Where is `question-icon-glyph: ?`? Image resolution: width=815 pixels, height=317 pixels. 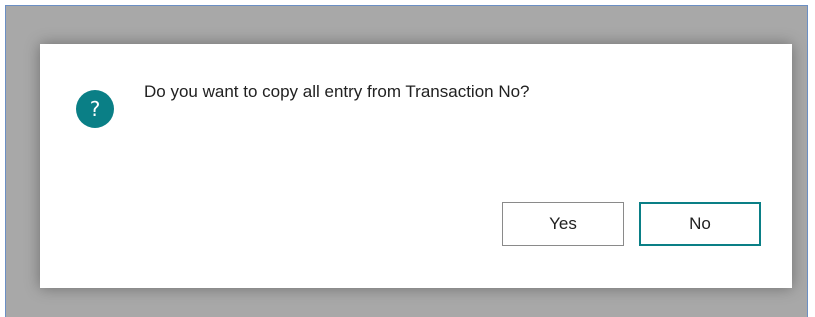
question-icon-glyph: ? is located at coordinates (95, 109).